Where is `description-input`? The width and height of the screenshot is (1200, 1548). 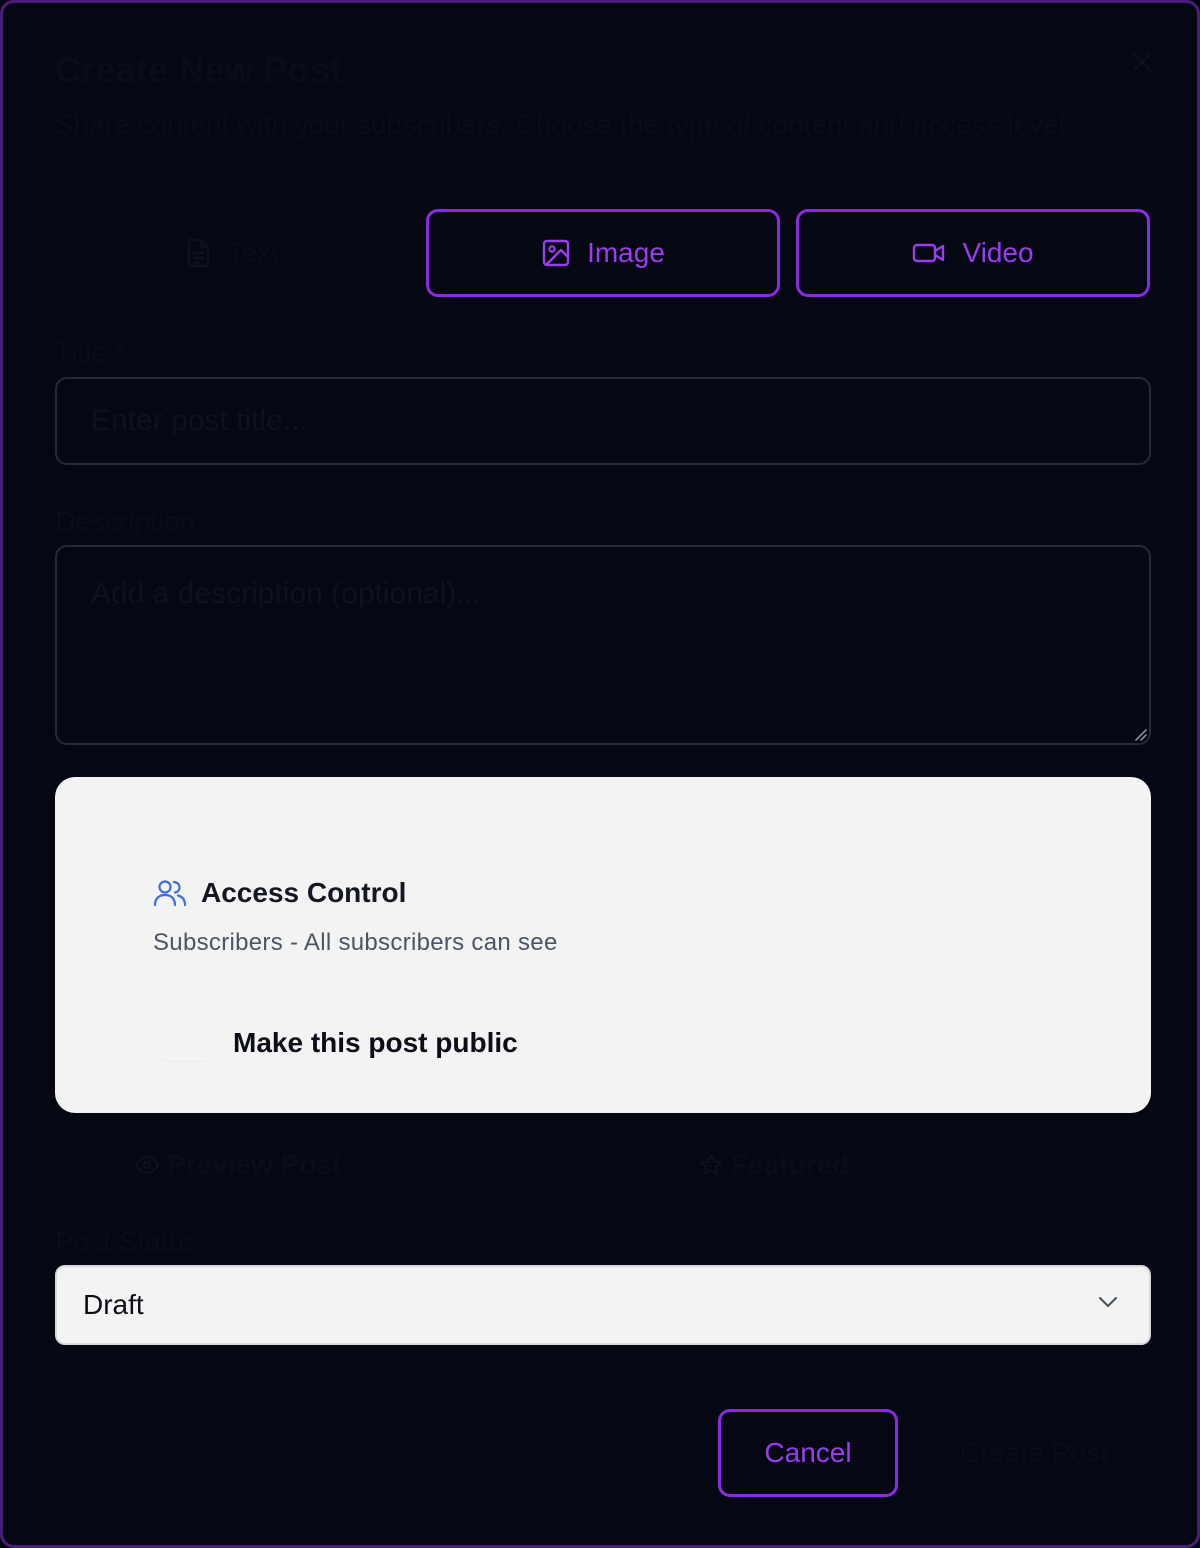 description-input is located at coordinates (603, 645).